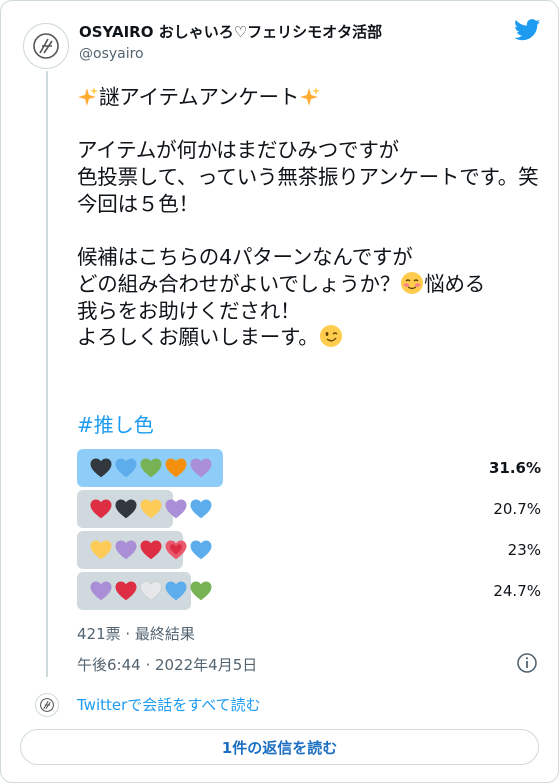 This screenshot has width=559, height=783. Describe the element at coordinates (412, 282) in the screenshot. I see `smiling-blush-face-icon` at that location.